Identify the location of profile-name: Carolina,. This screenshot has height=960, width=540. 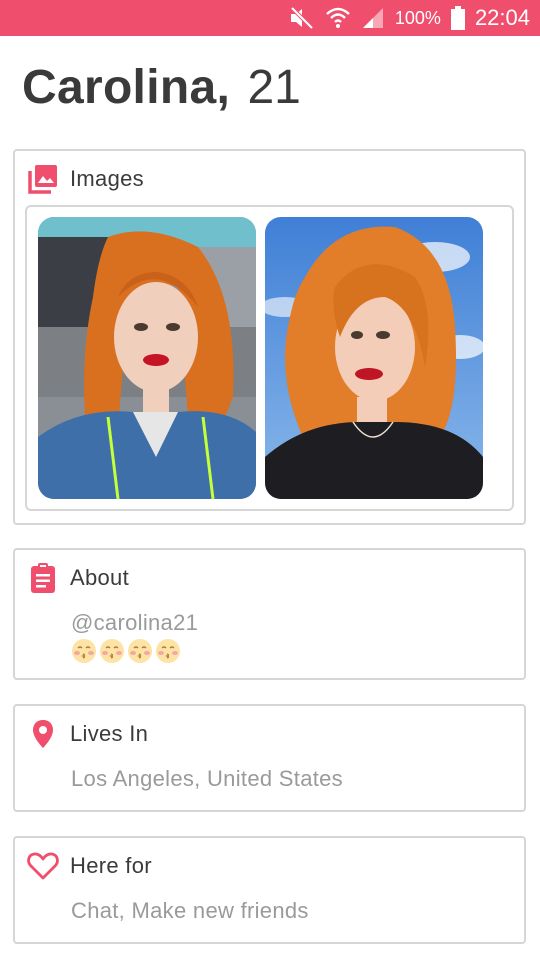
(126, 87).